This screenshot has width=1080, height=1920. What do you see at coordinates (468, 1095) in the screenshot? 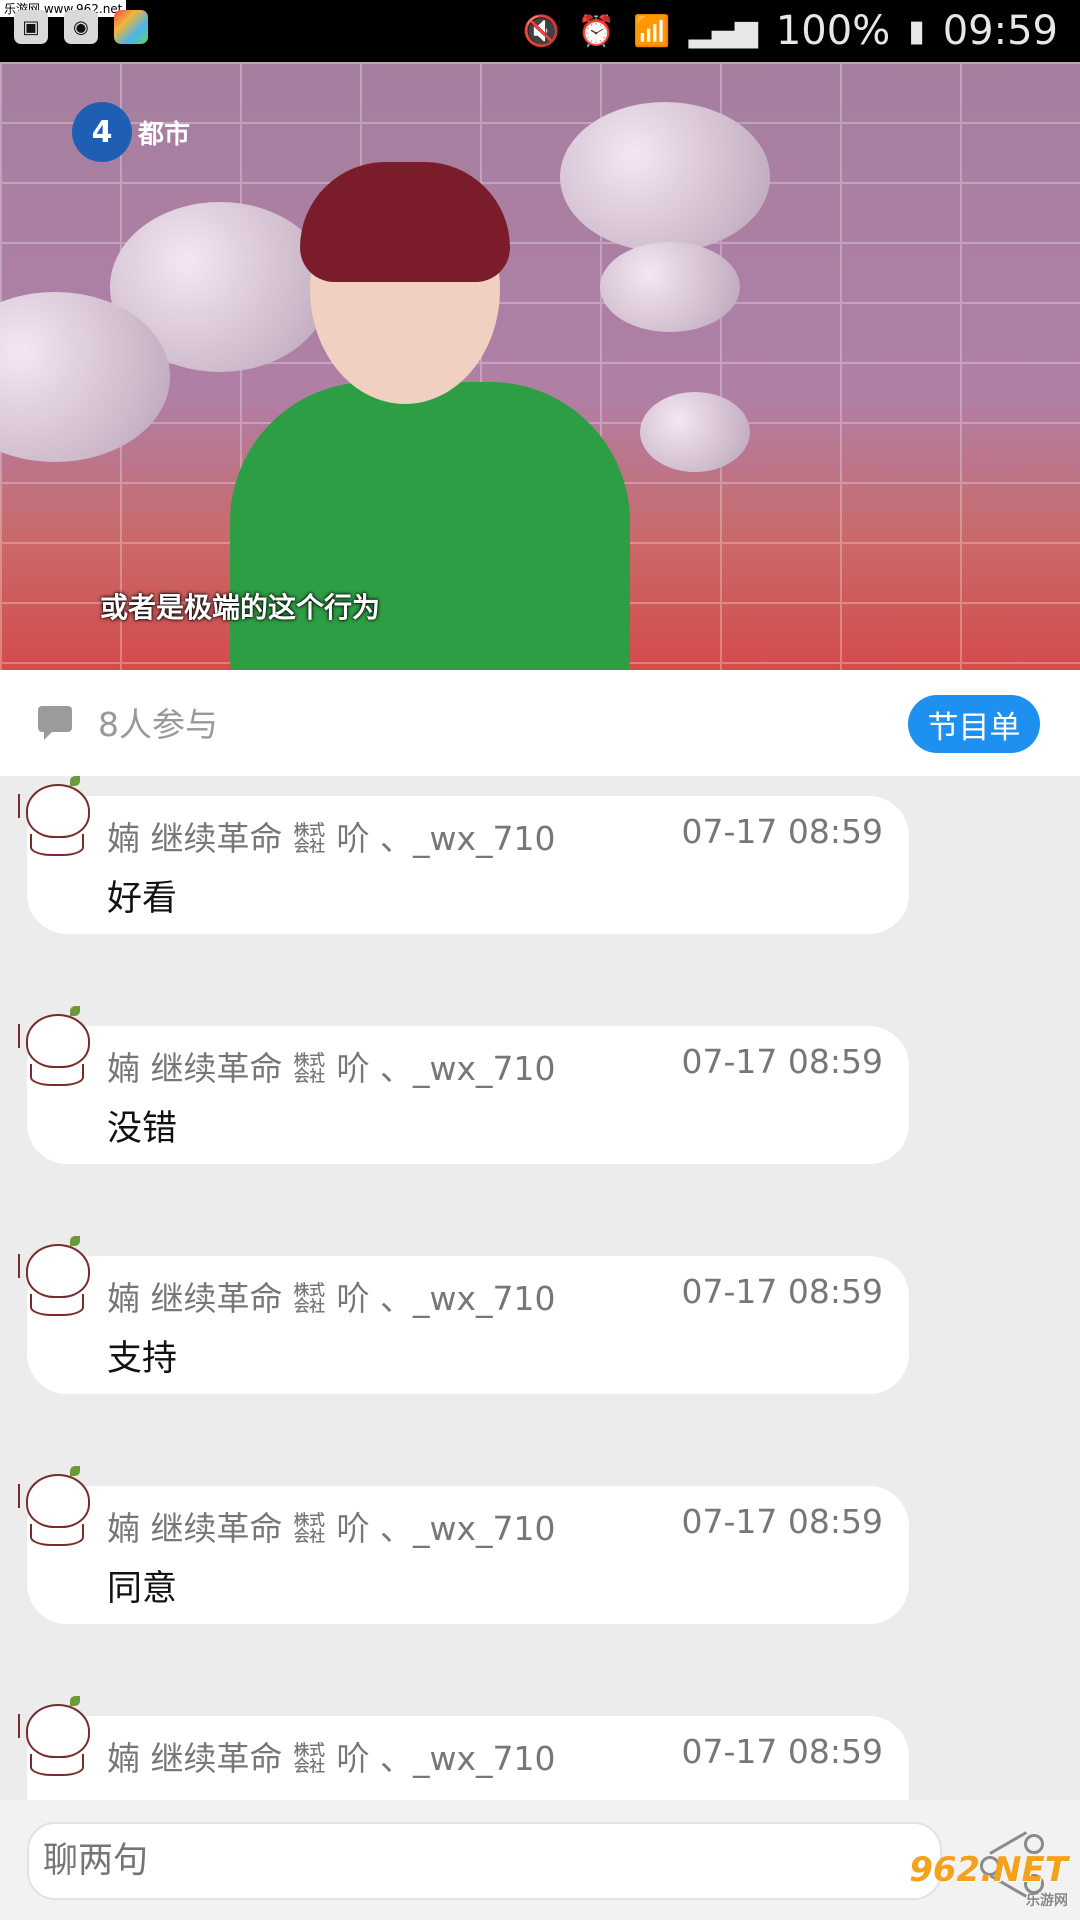
I see `message-bubble: 婻 继续革命 ㍿ 吤 、_wx_710 07-17 08:59 没错` at bounding box center [468, 1095].